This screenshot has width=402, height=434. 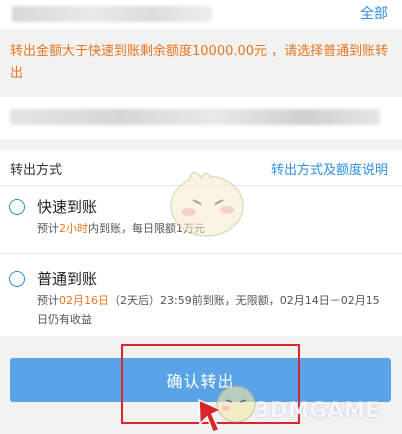 What do you see at coordinates (67, 279) in the screenshot?
I see `option-normal-title: 普通到账` at bounding box center [67, 279].